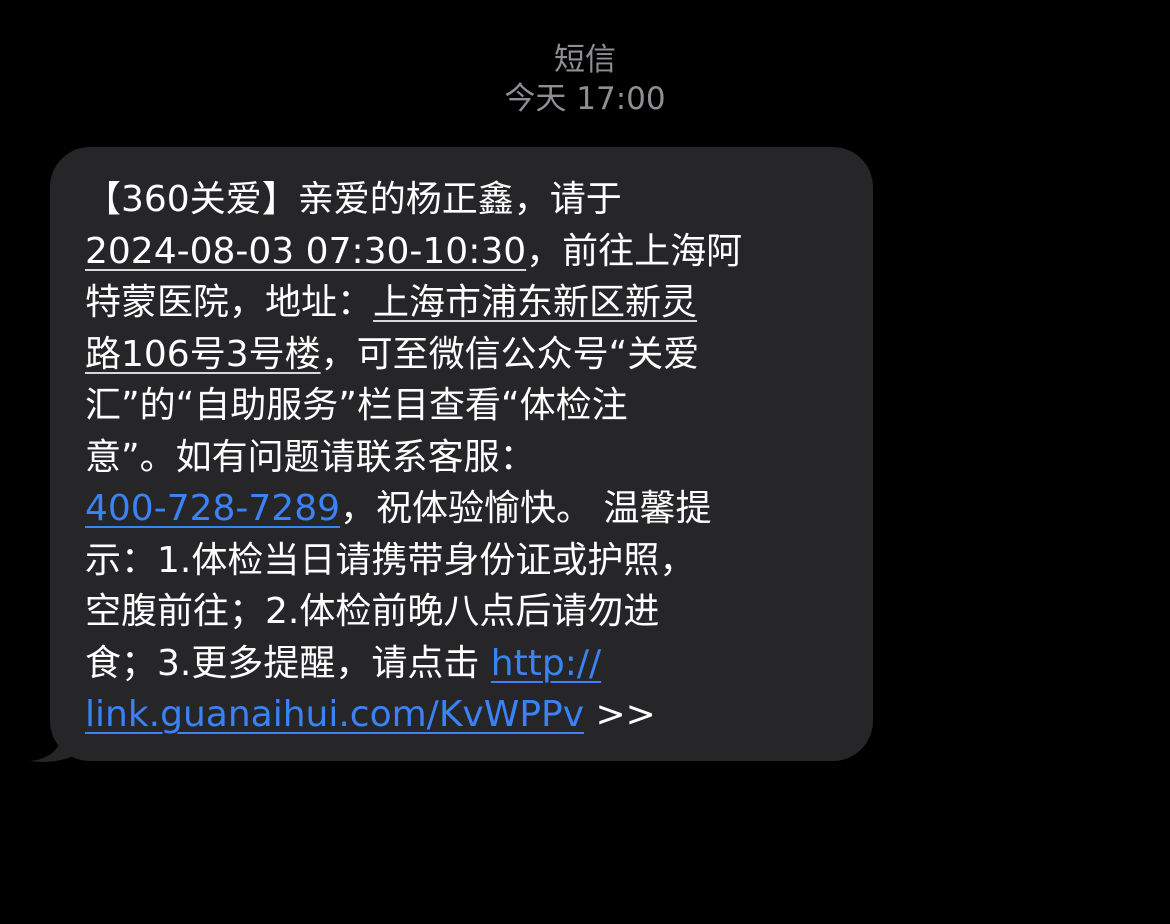 The height and width of the screenshot is (924, 1170). What do you see at coordinates (634, 251) in the screenshot?
I see `message-text-segment: ，前往上海阿` at bounding box center [634, 251].